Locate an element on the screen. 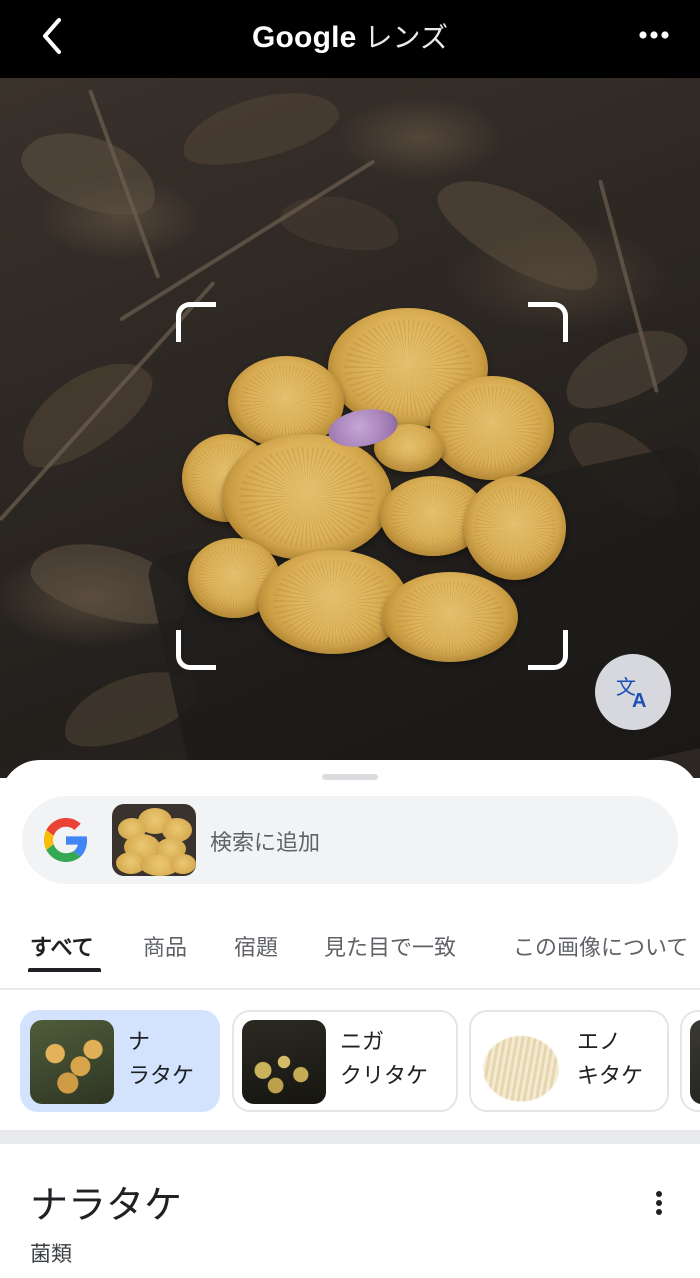 This screenshot has width=700, height=1278. chip-label-line: キタケ is located at coordinates (610, 1076).